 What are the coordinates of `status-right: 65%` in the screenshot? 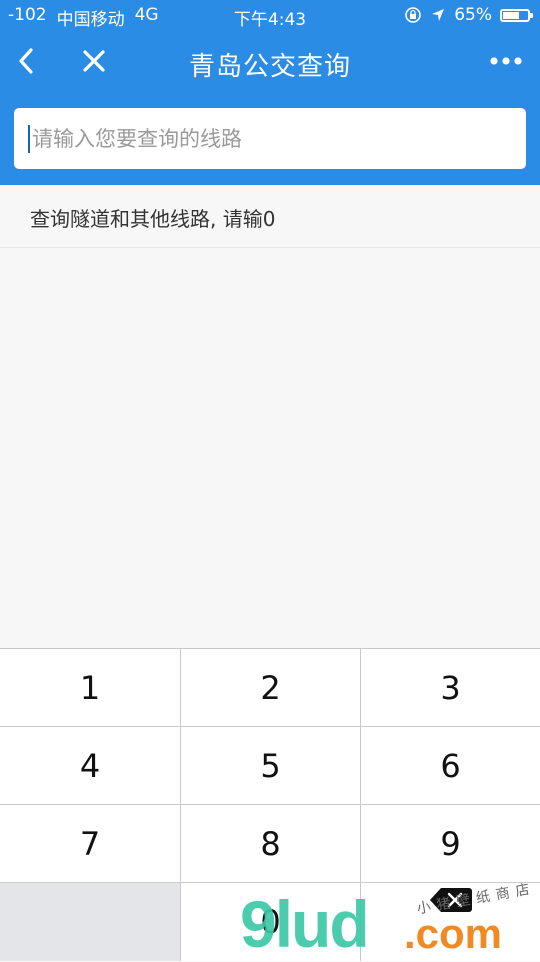 It's located at (468, 15).